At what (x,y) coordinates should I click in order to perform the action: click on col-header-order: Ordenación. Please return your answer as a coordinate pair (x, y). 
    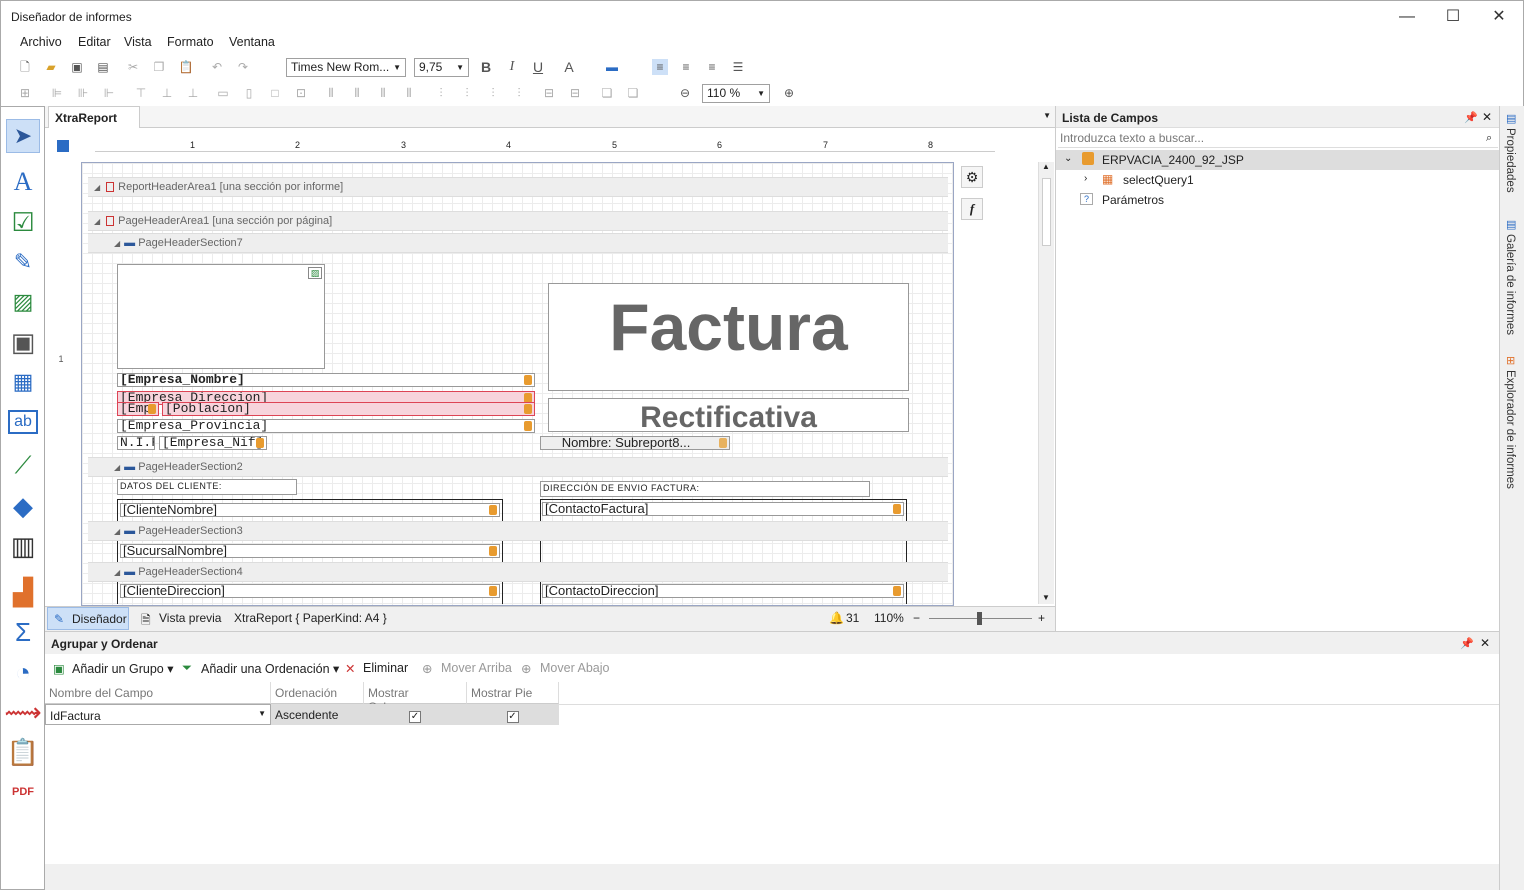
    Looking at the image, I should click on (317, 693).